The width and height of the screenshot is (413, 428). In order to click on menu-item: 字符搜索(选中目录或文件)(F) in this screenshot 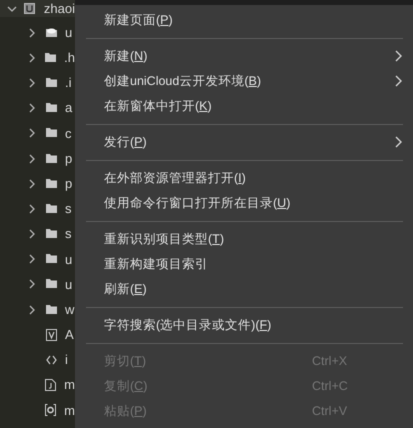, I will do `click(188, 325)`.